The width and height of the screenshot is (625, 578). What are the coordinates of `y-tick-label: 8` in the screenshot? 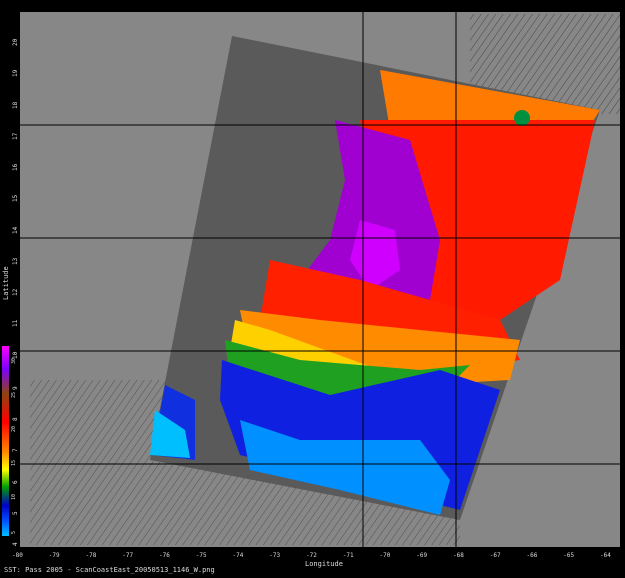 It's located at (15, 419).